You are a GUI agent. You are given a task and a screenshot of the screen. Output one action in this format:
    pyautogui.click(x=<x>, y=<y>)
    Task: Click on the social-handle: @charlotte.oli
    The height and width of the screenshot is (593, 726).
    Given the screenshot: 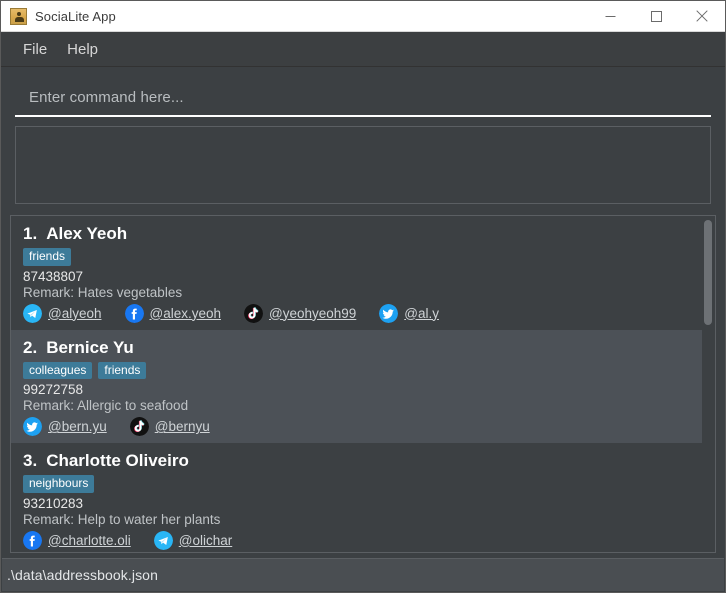 What is the action you would take?
    pyautogui.click(x=89, y=540)
    